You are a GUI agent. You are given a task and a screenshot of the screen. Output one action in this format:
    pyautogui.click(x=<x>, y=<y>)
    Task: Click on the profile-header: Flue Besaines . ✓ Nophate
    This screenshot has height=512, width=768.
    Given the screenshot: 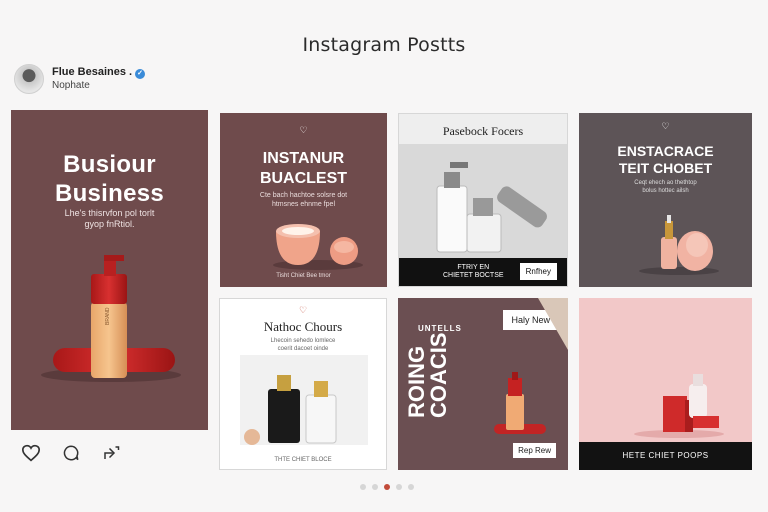 What is the action you would take?
    pyautogui.click(x=80, y=79)
    